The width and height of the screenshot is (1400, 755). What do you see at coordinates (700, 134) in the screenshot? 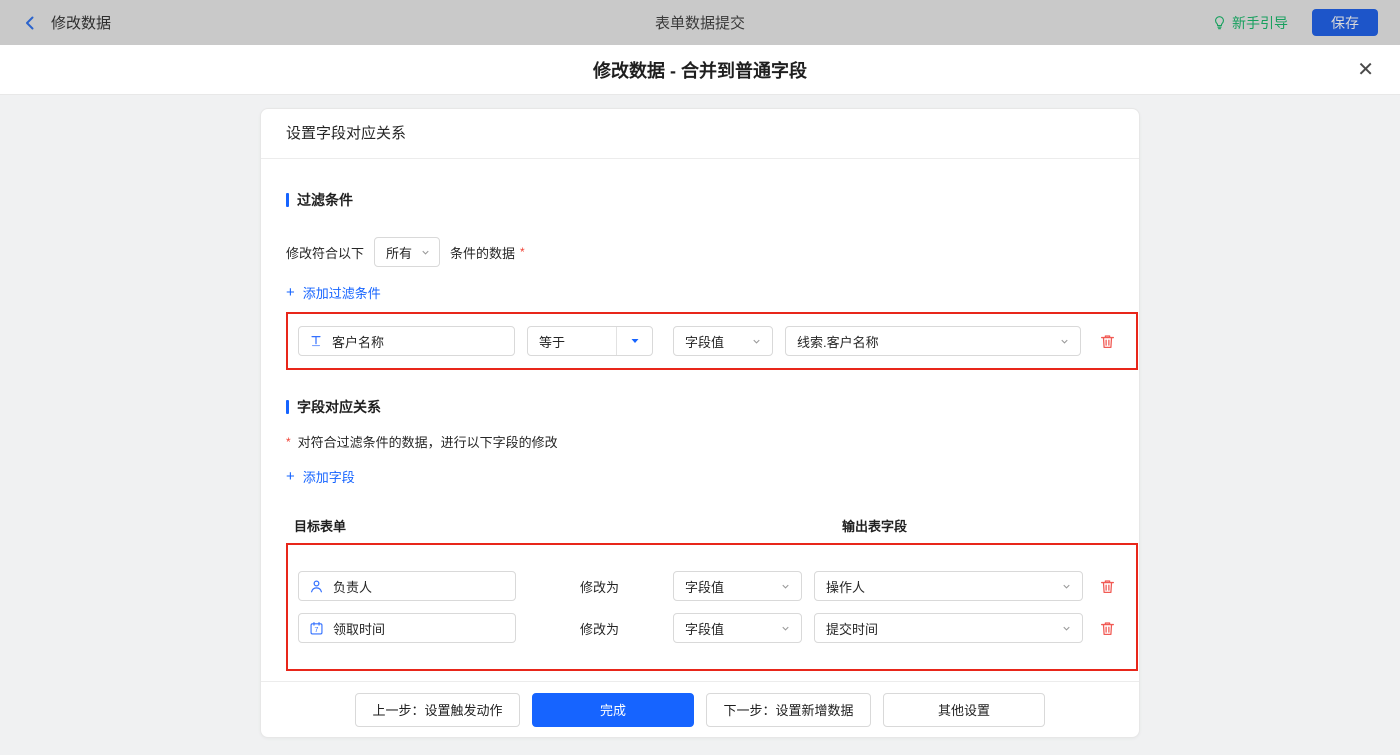
I see `panel-title: 设置字段对应关系` at bounding box center [700, 134].